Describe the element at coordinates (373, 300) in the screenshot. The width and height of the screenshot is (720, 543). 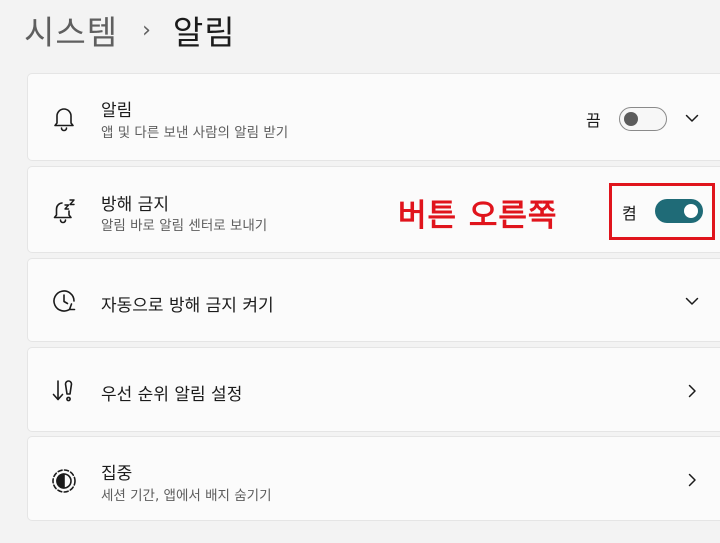
I see `setting-auto-do-not-disturb: 자동으로 방해 금지 켜기` at that location.